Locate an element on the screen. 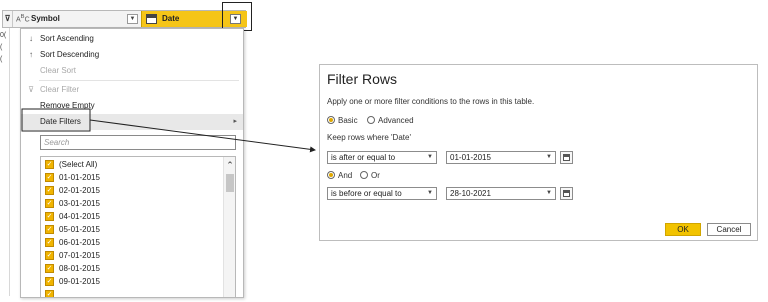 Image resolution: width=768 pixels, height=302 pixels. menu-item-clear-filter: ⊽ Clear Filter is located at coordinates (132, 90).